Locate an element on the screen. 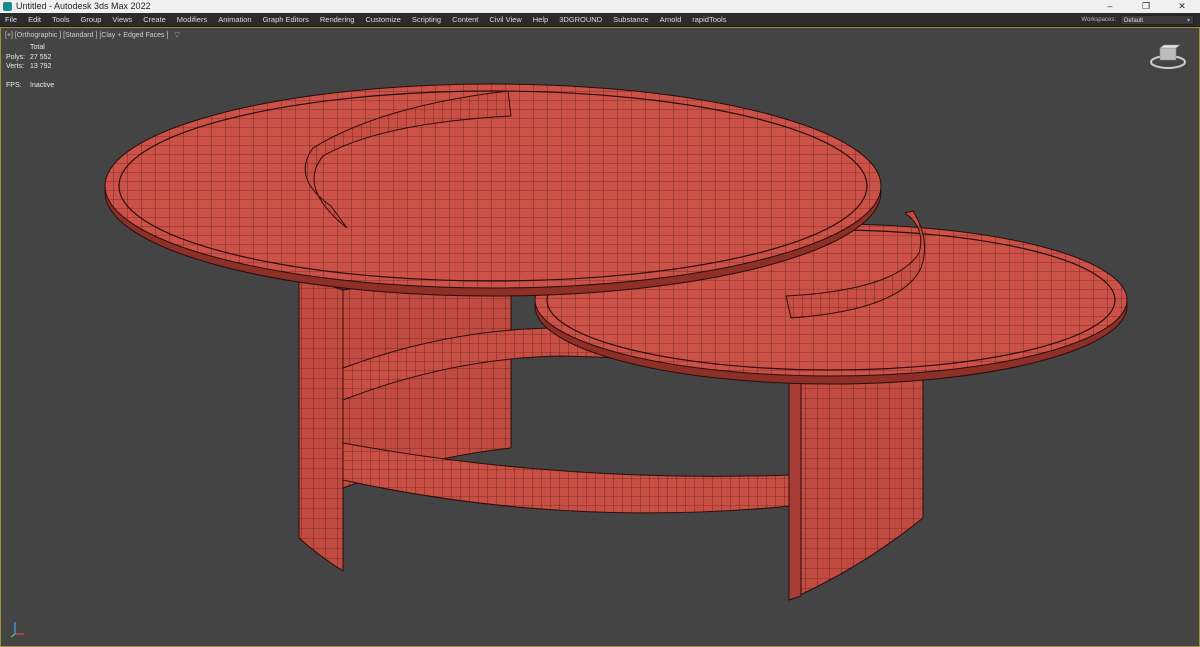 Image resolution: width=1200 pixels, height=647 pixels. workspace-selector: Workspaces: Default ▾ is located at coordinates (1137, 19).